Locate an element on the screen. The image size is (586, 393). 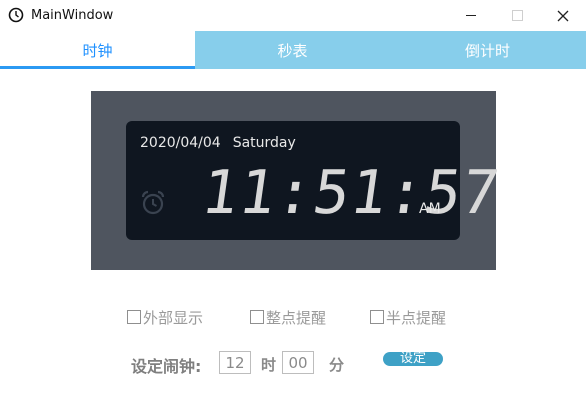
tab-stopwatch-label: 秒表 is located at coordinates (292, 50).